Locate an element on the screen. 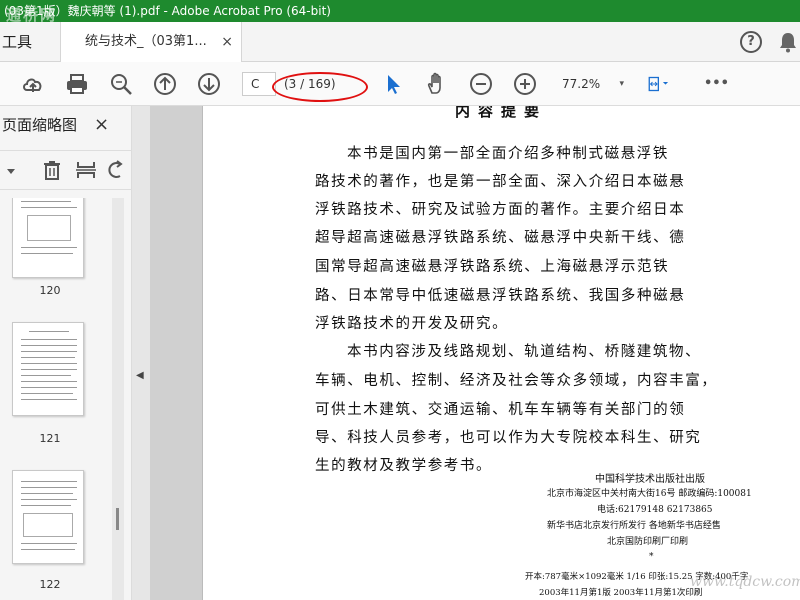 The height and width of the screenshot is (600, 800). print-icon is located at coordinates (77, 84).